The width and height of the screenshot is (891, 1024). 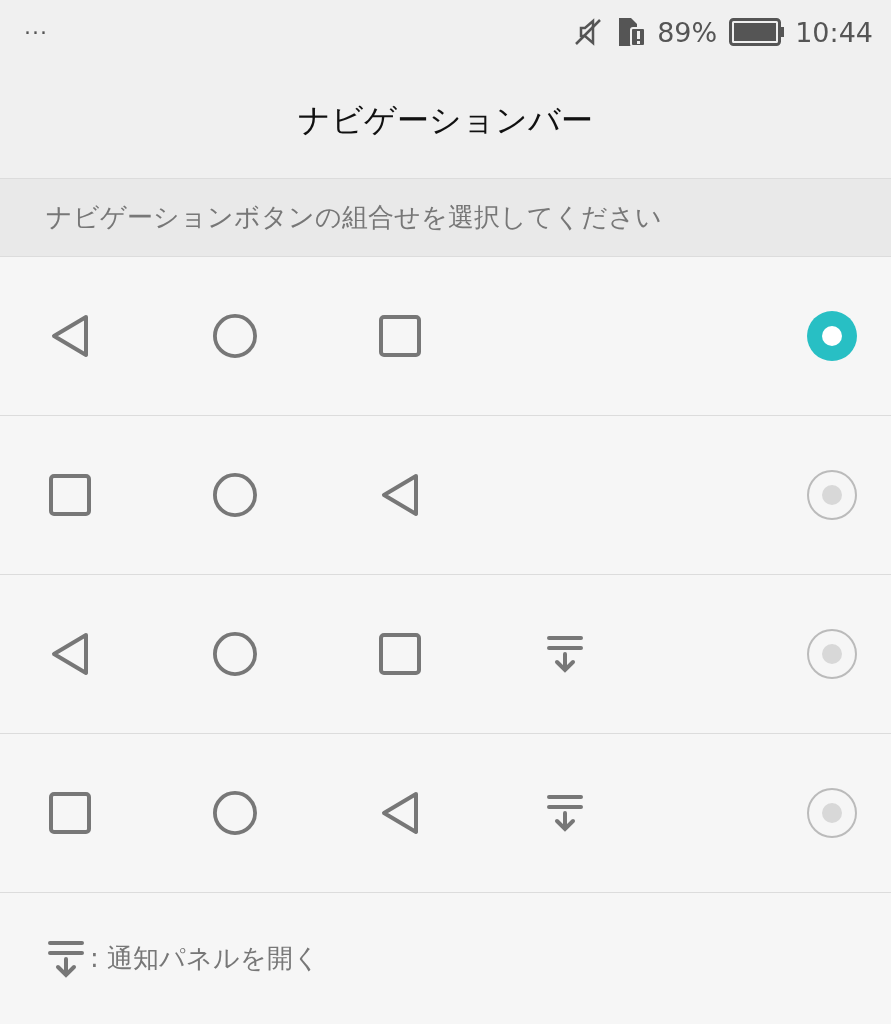 What do you see at coordinates (834, 32) in the screenshot?
I see `clock: 10:44` at bounding box center [834, 32].